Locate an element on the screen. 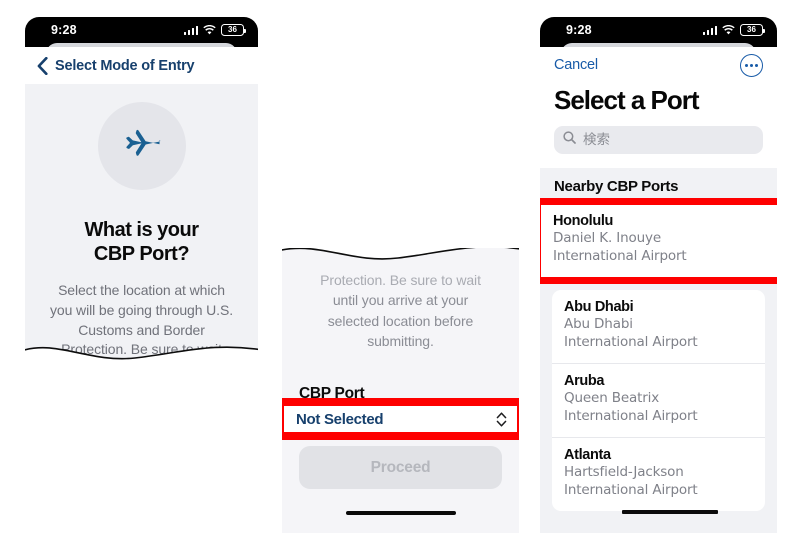 This screenshot has width=800, height=533. search-icon is located at coordinates (569, 140).